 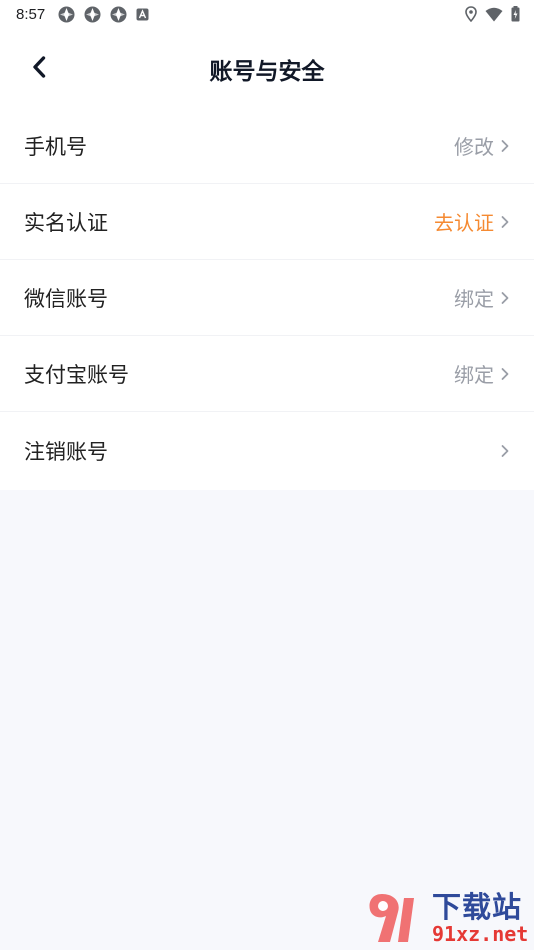 What do you see at coordinates (267, 222) in the screenshot?
I see `settings-item-real-name: 实名认证 去认证` at bounding box center [267, 222].